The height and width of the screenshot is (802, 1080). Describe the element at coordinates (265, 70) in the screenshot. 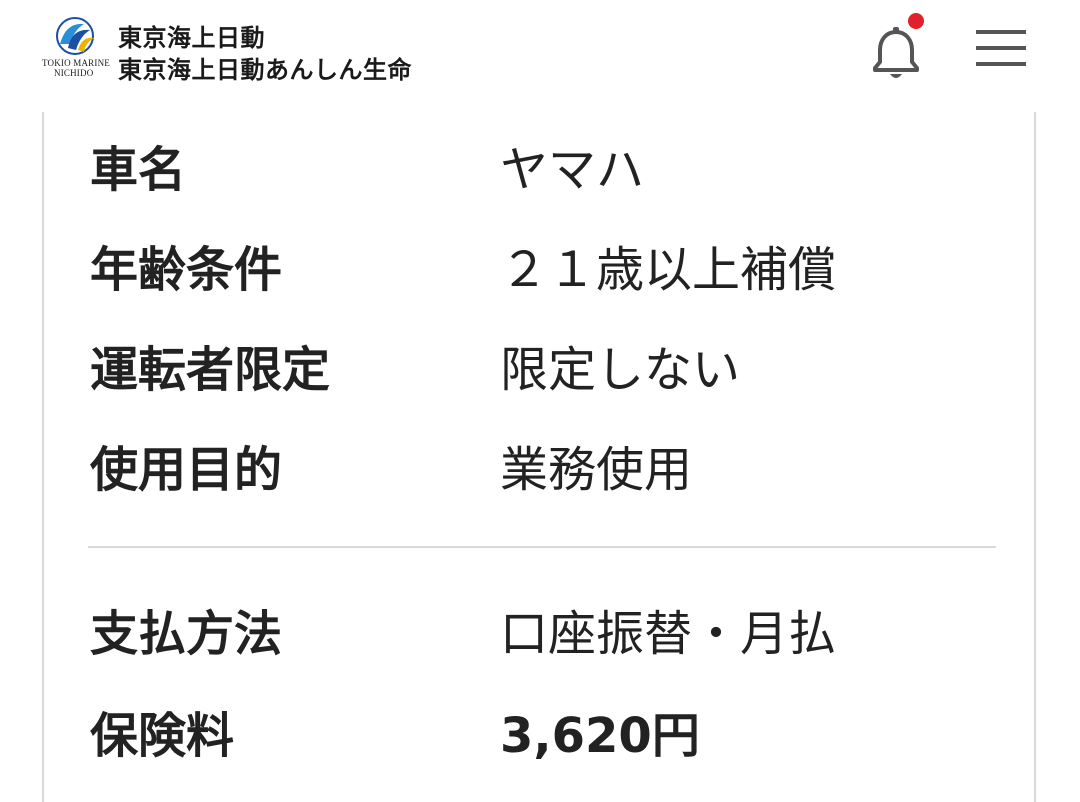

I see `brand-name-anshin-life: 東京海上日動あんしん生命` at that location.